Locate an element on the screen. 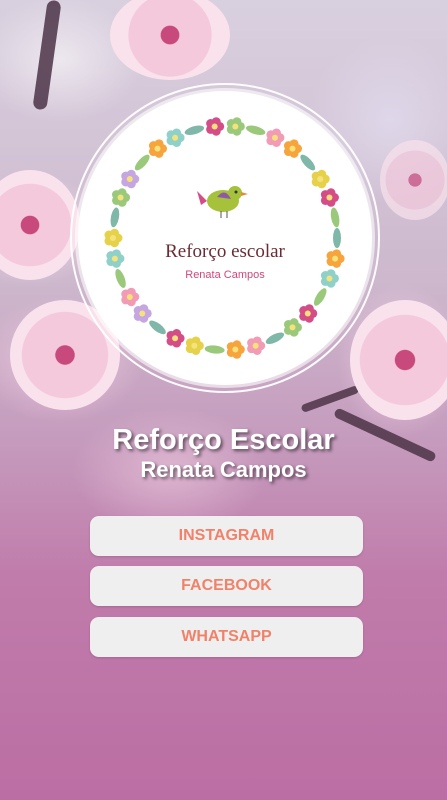  logo-title: Reforço escolar is located at coordinates (225, 251).